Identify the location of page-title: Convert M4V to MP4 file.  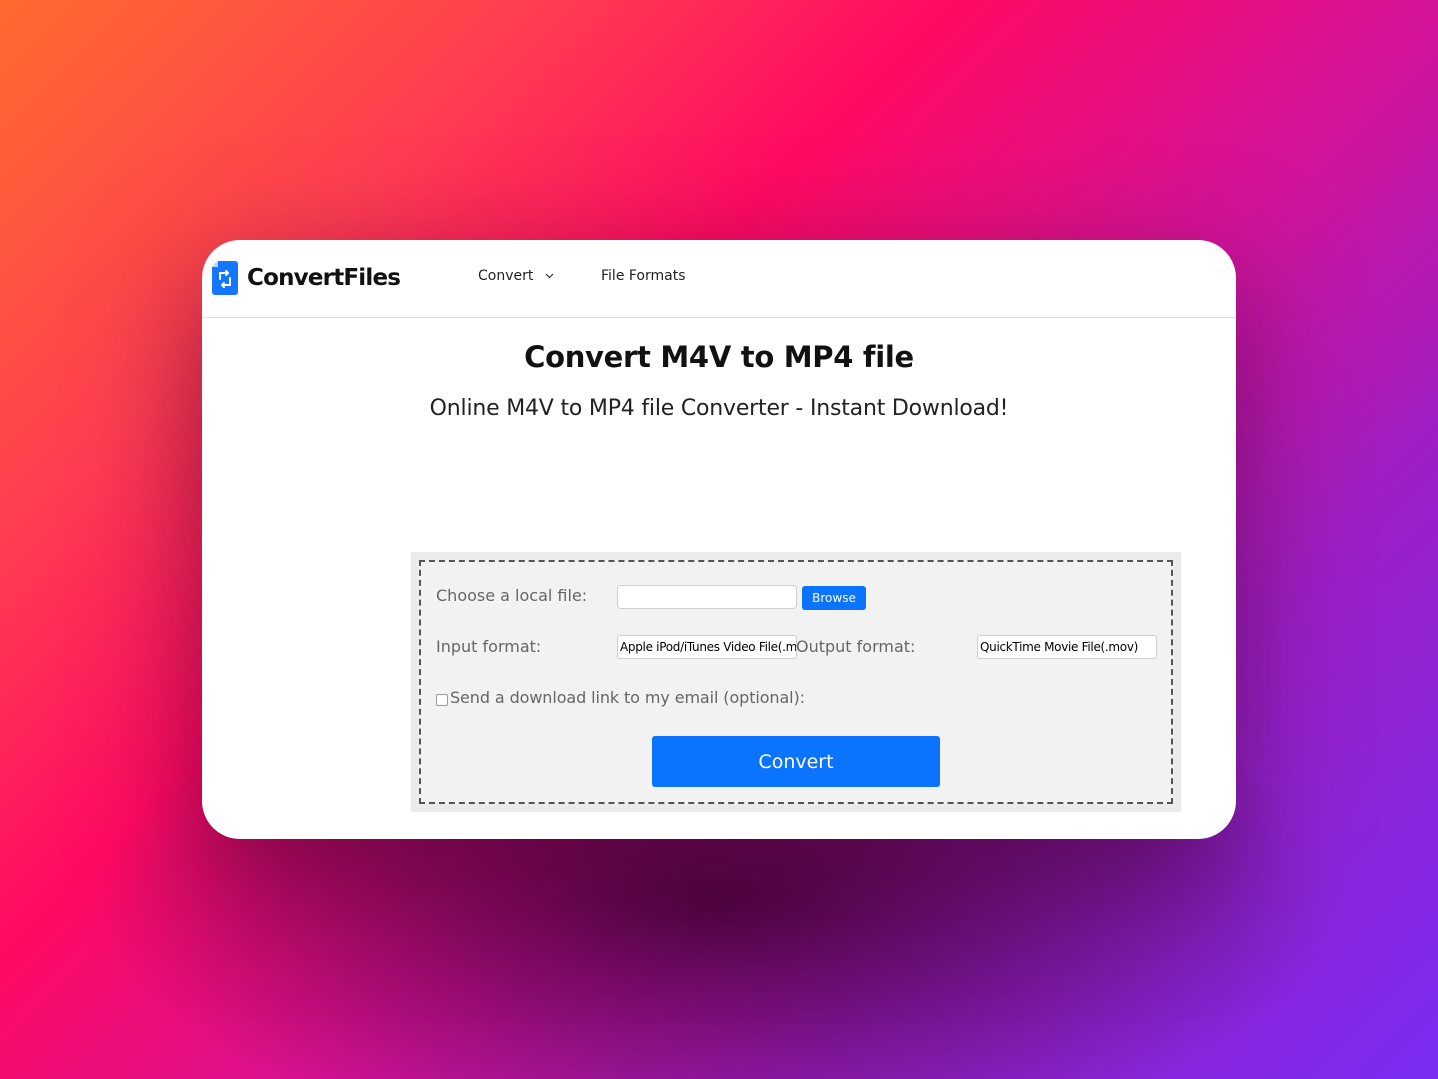
(719, 357).